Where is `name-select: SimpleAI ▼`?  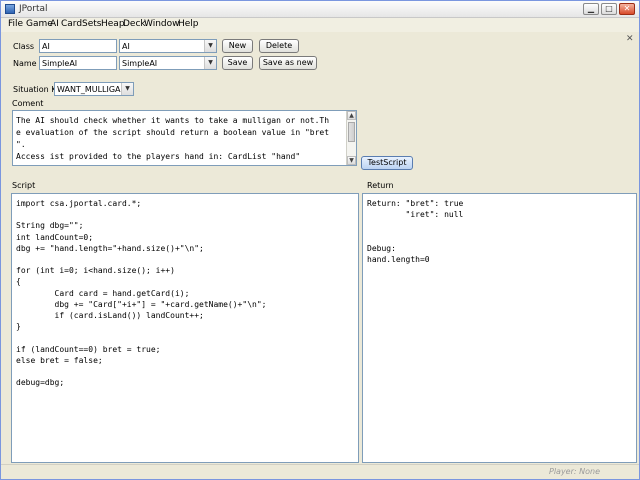 name-select: SimpleAI ▼ is located at coordinates (168, 63).